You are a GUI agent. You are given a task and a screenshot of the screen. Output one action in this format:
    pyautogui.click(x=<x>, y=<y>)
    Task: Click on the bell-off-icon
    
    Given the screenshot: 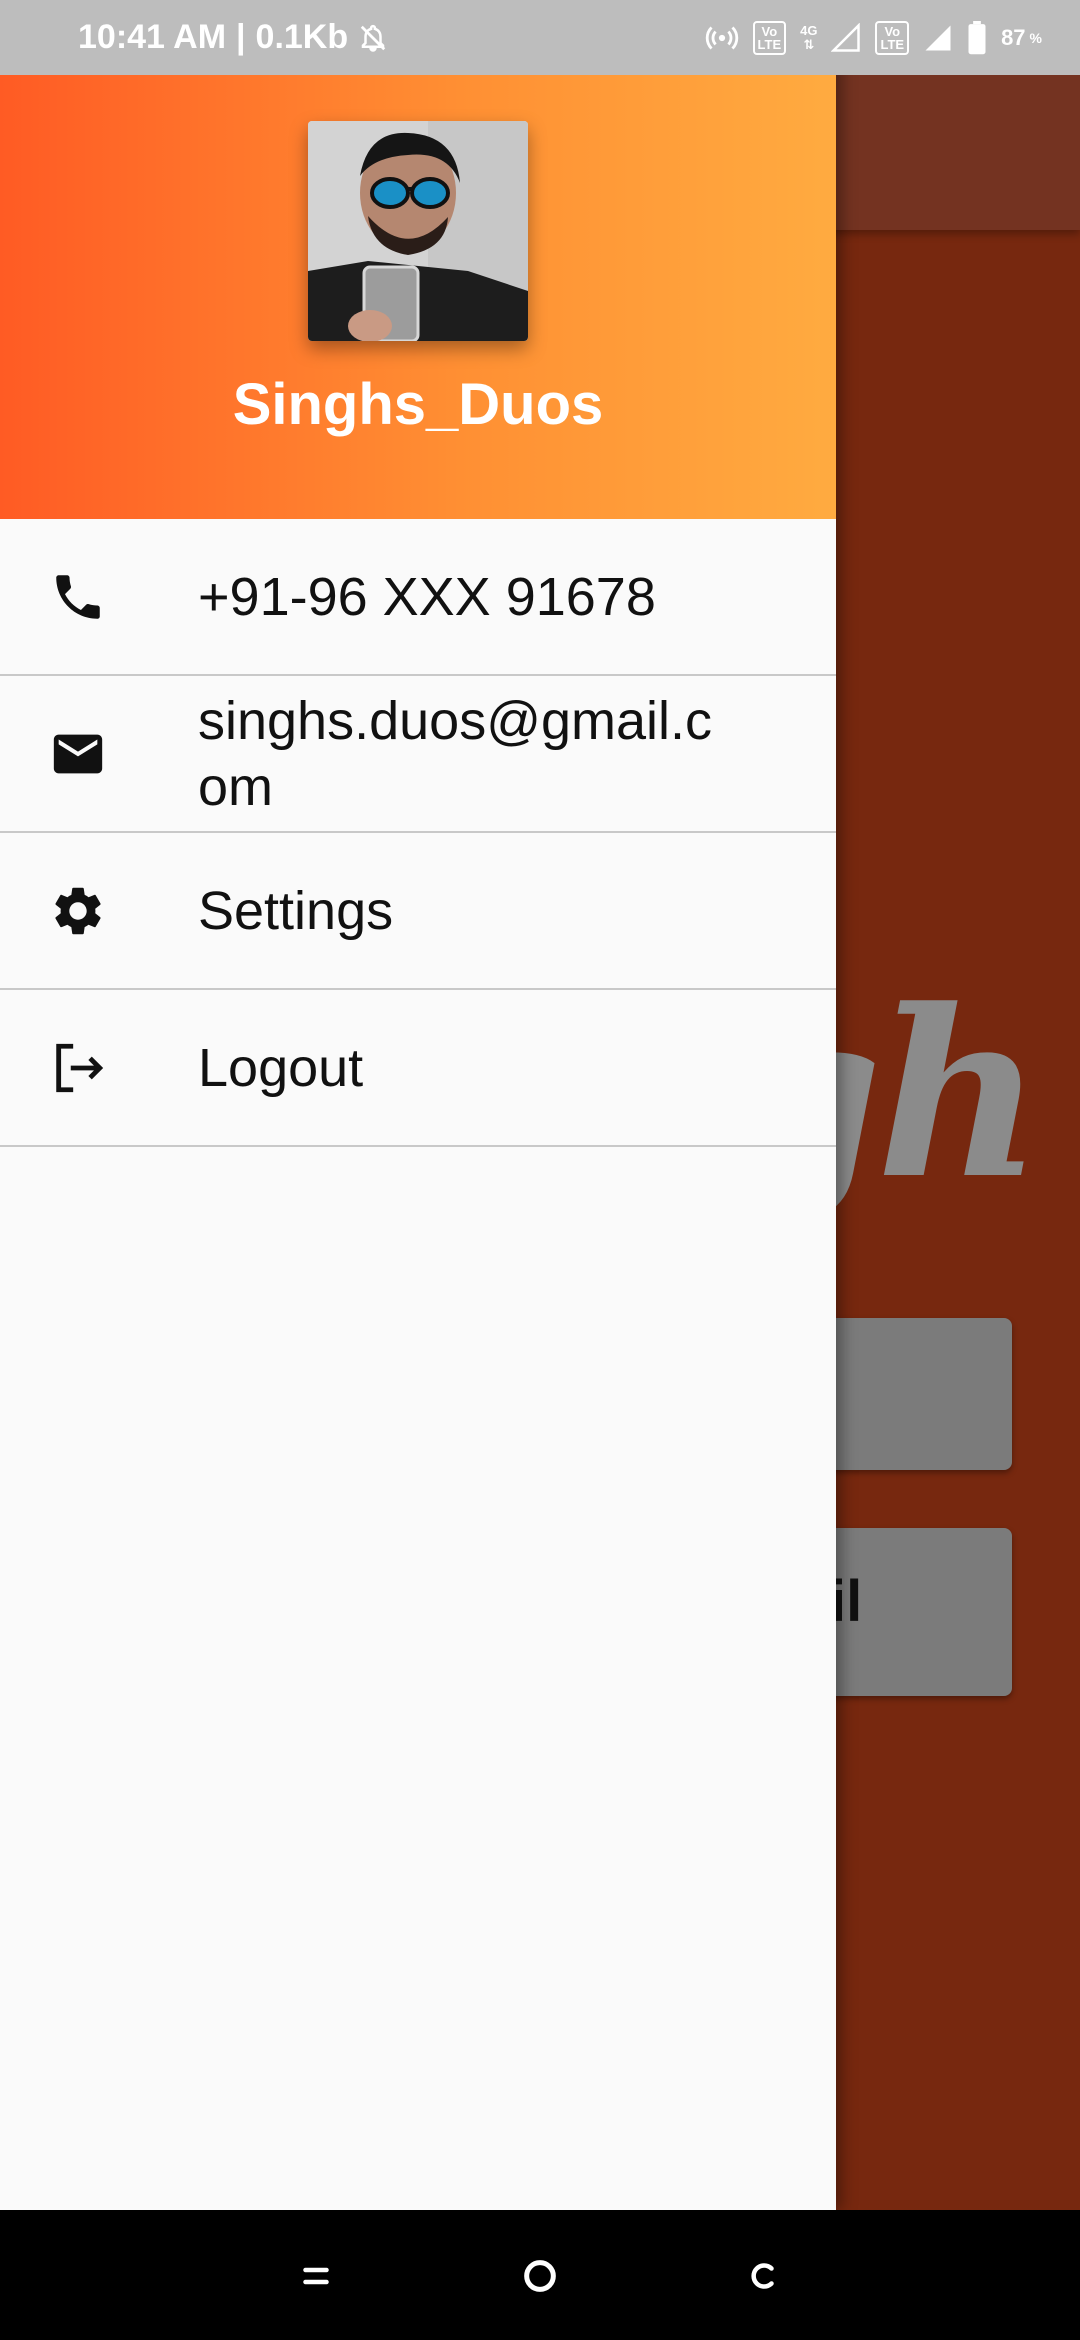 What is the action you would take?
    pyautogui.click(x=373, y=38)
    